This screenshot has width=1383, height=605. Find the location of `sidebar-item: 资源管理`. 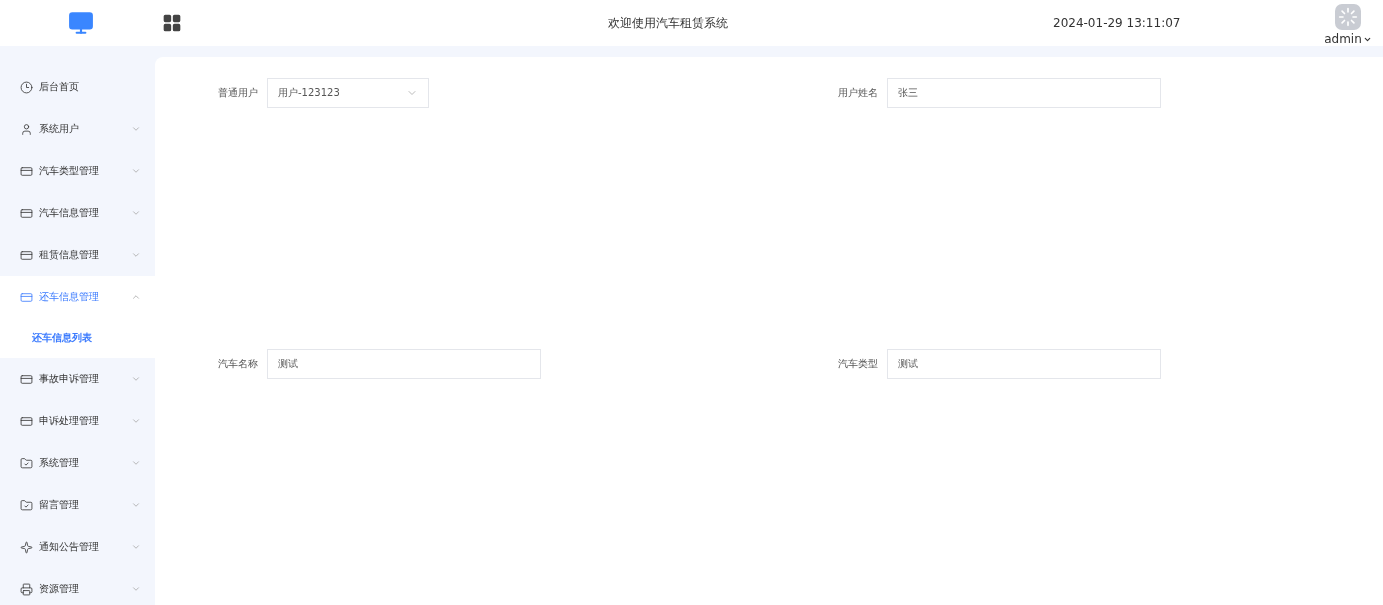

sidebar-item: 资源管理 is located at coordinates (77, 586).